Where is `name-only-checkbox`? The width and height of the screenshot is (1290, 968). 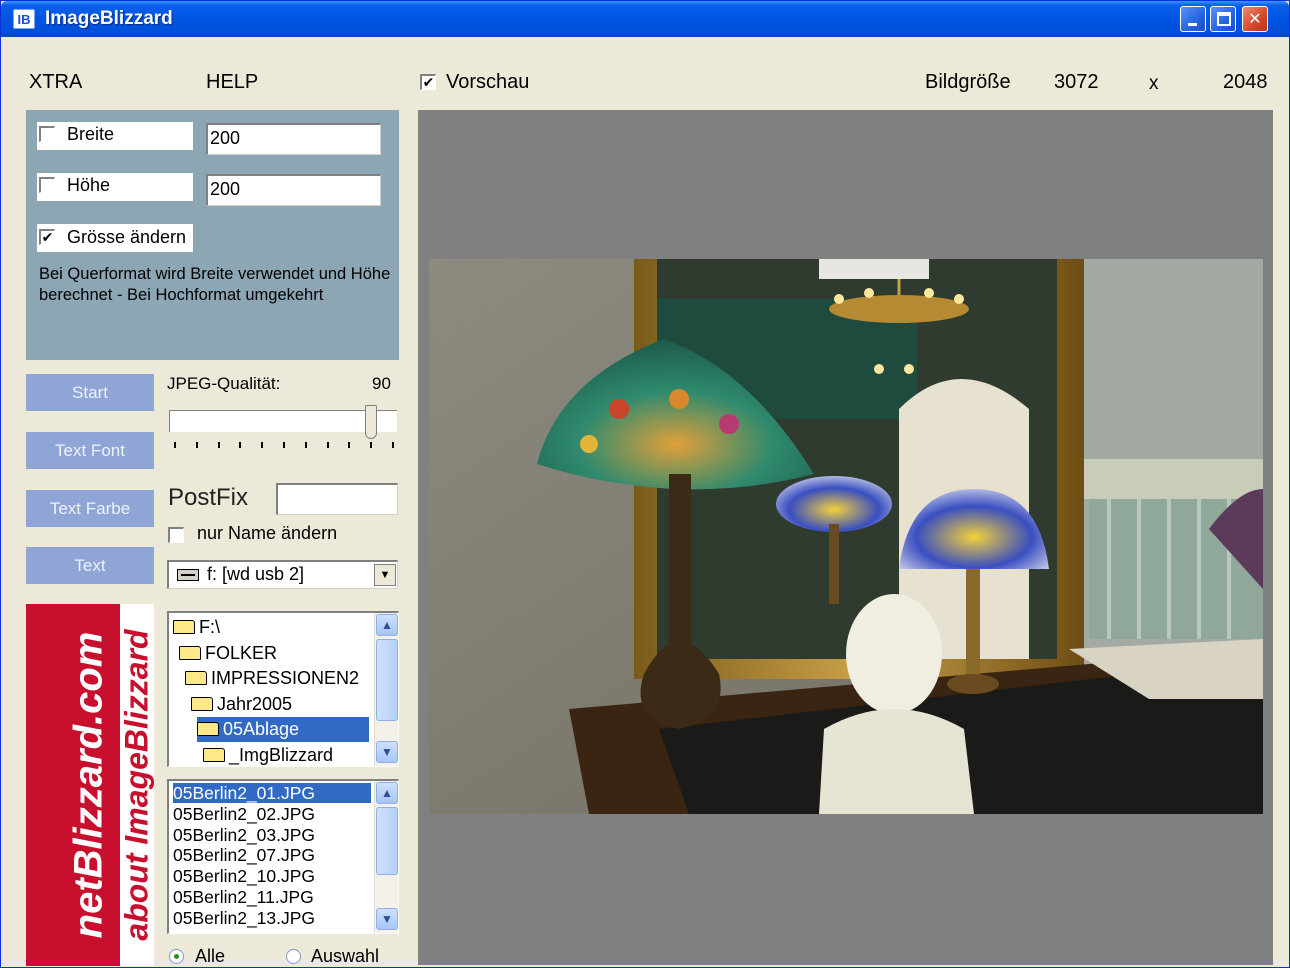
name-only-checkbox is located at coordinates (176, 535).